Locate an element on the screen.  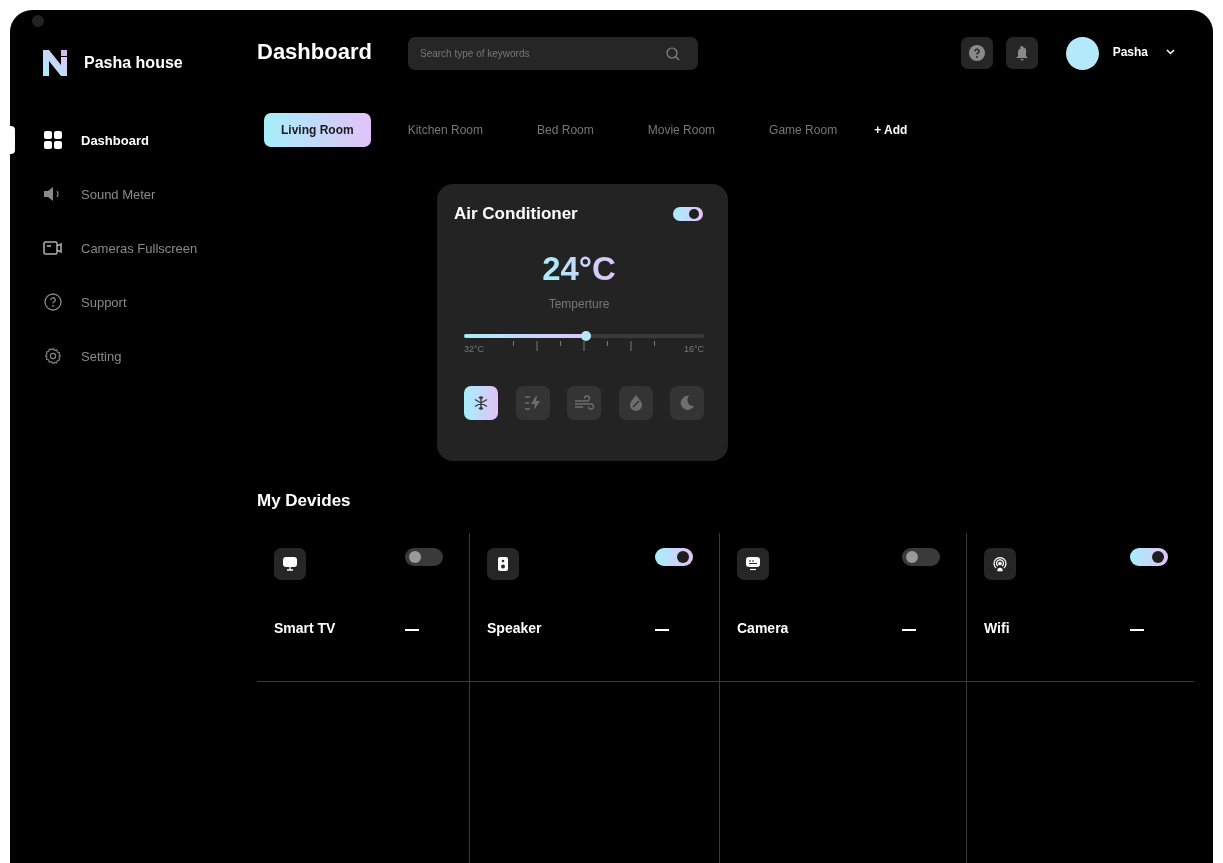
sidebar-item: Dashboard is located at coordinates (133, 140).